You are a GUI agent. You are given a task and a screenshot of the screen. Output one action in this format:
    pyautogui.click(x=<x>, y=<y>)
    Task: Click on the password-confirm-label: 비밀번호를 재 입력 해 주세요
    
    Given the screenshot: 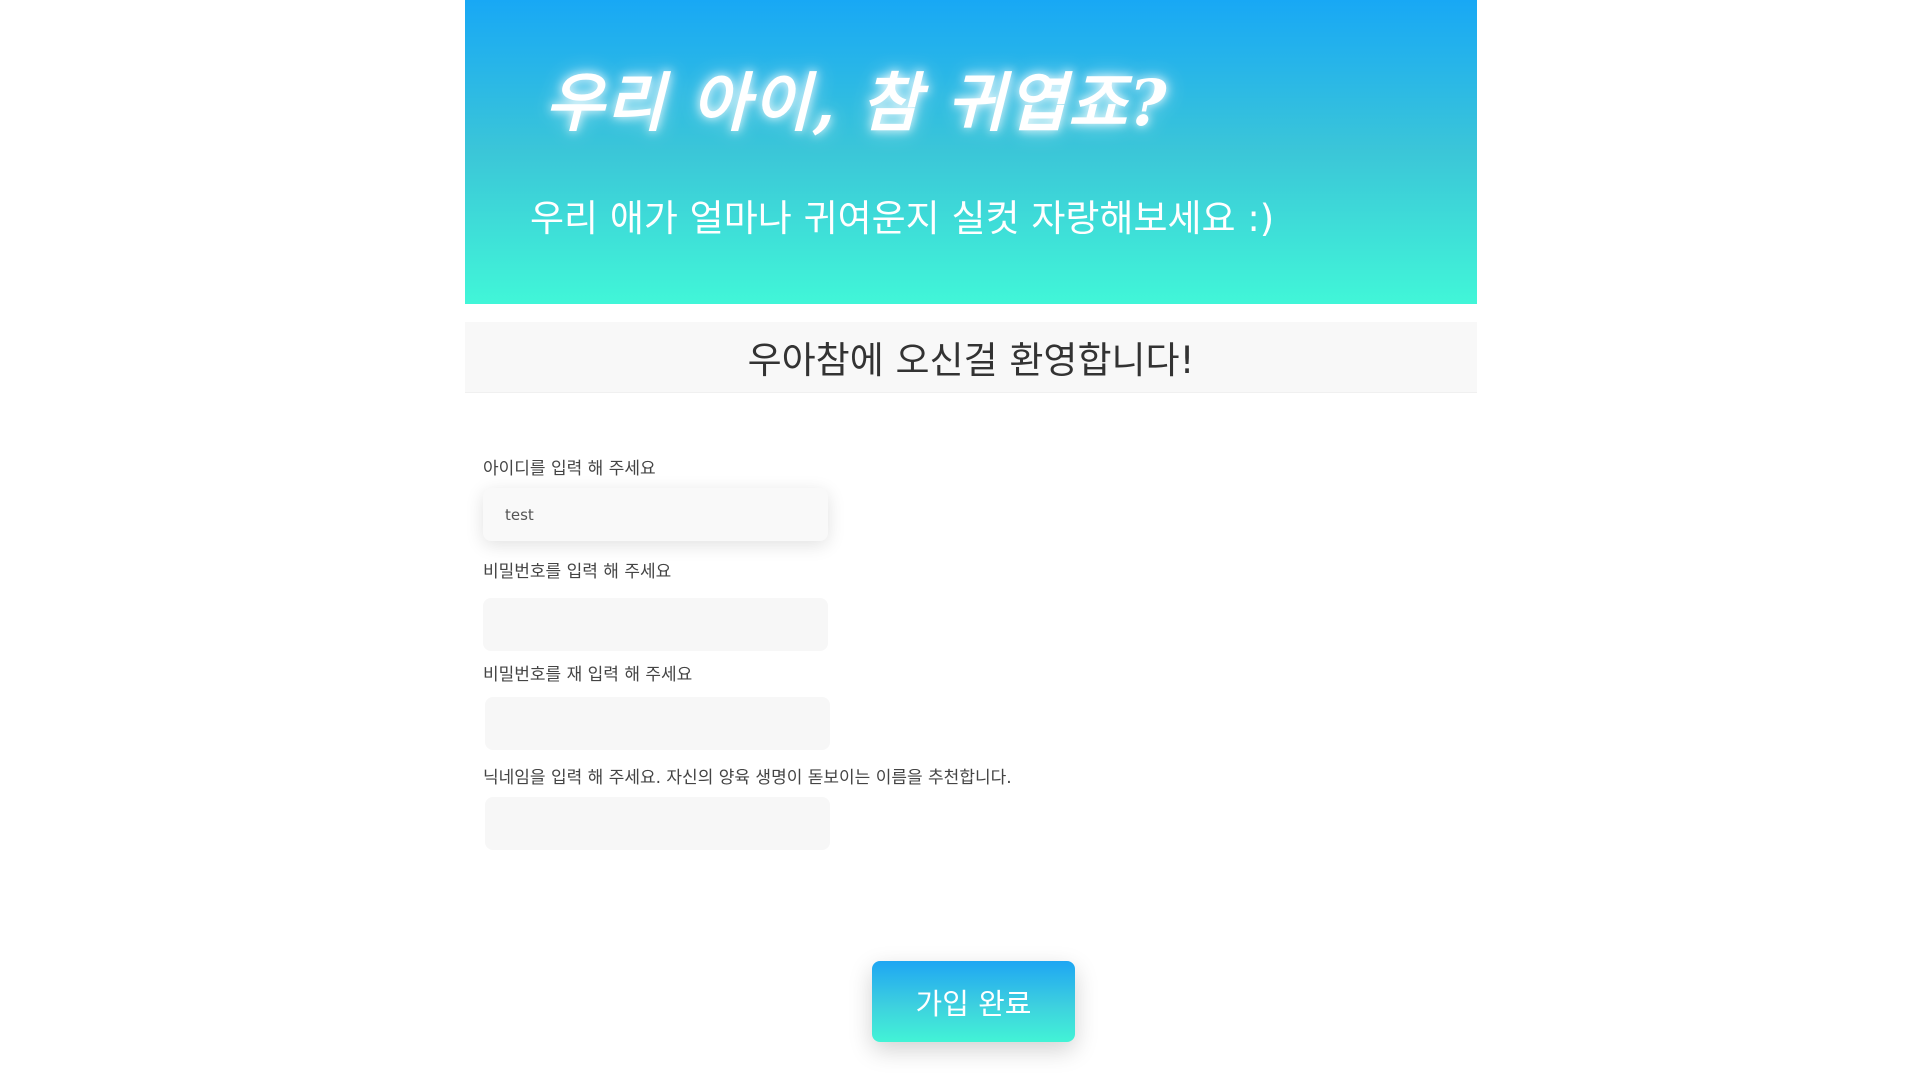 What is the action you would take?
    pyautogui.click(x=588, y=675)
    